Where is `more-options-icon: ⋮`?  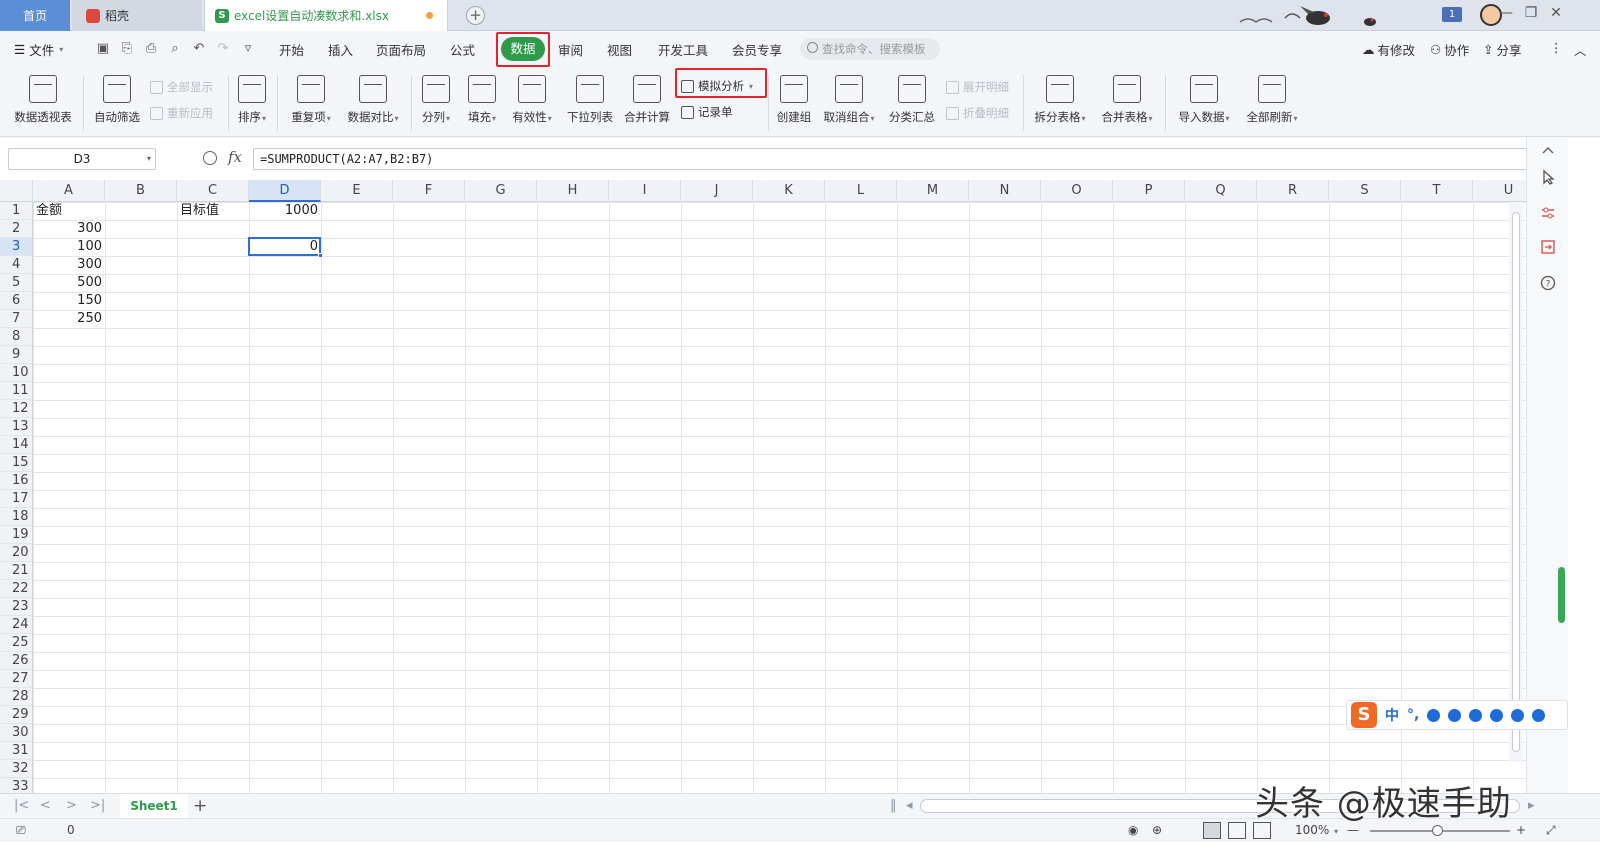 more-options-icon: ⋮ is located at coordinates (1556, 47).